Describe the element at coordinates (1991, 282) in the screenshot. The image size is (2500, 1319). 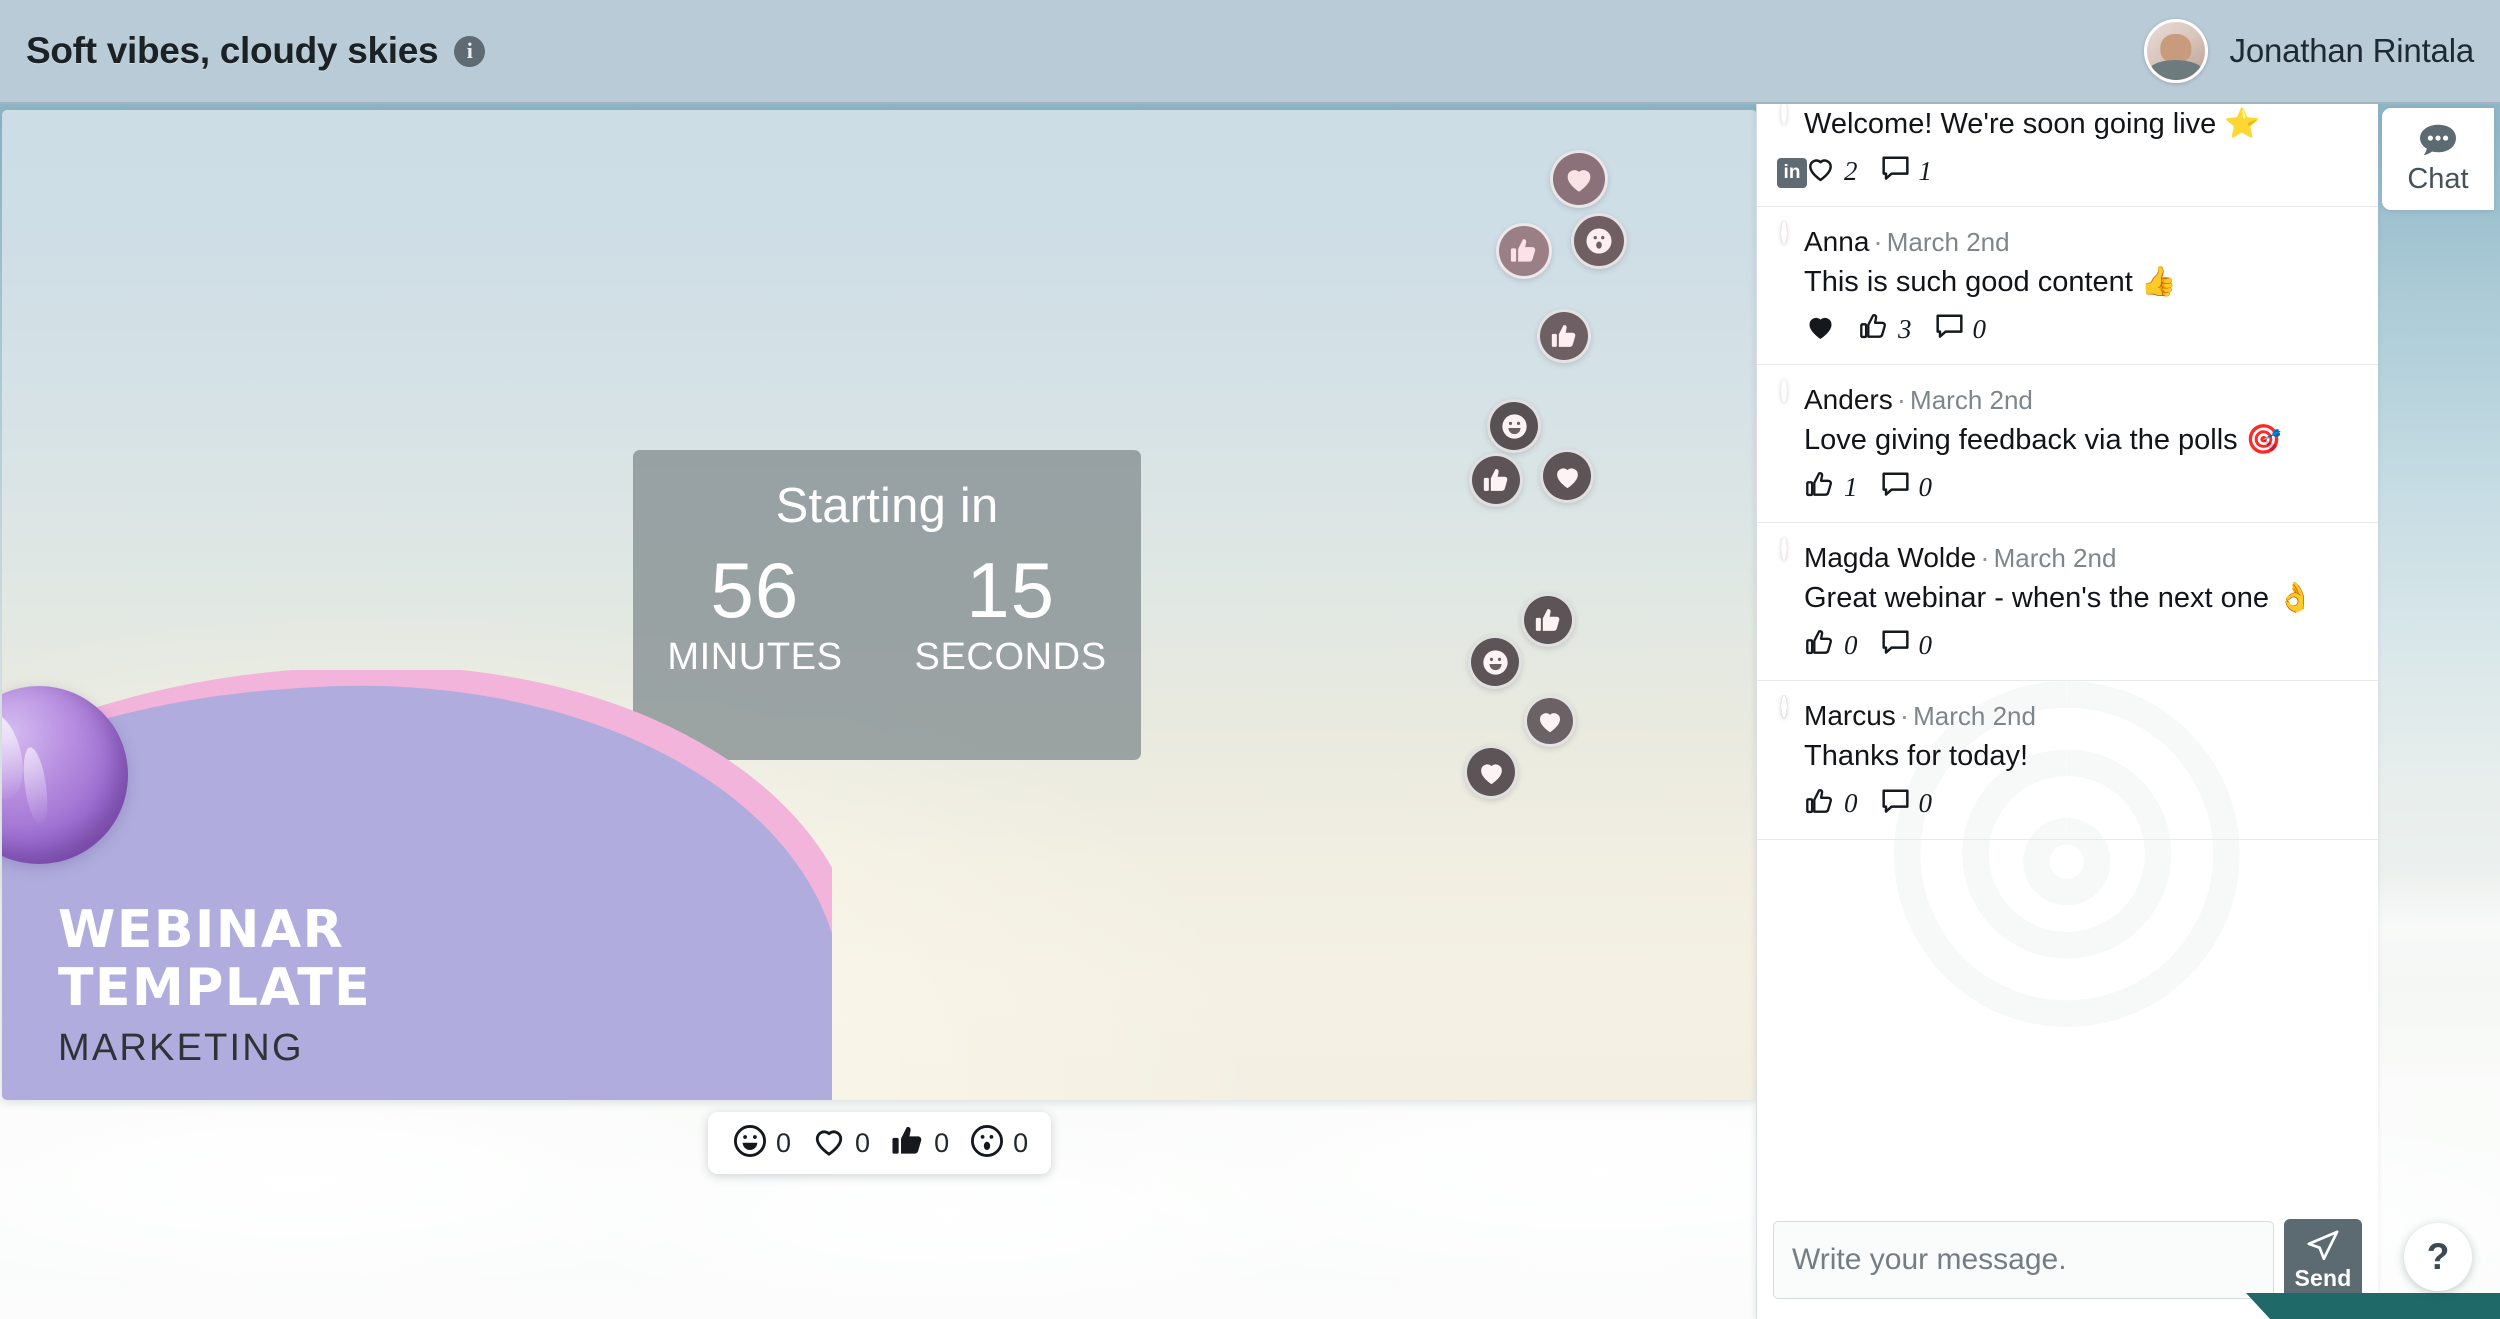
I see `chat-message-text: This is such good content 👍` at that location.